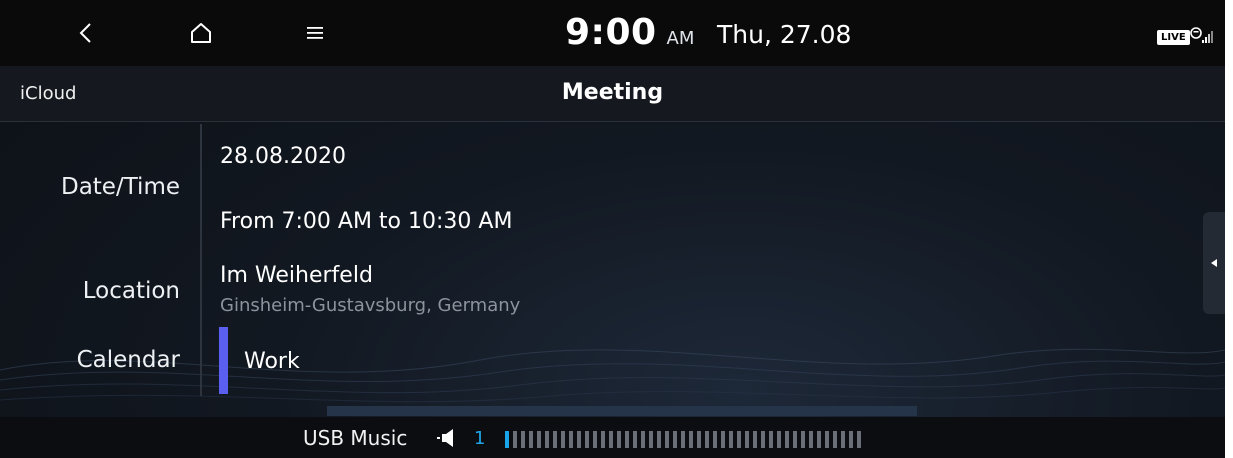 Image resolution: width=1233 pixels, height=458 pixels. I want to click on speaker-icon, so click(445, 438).